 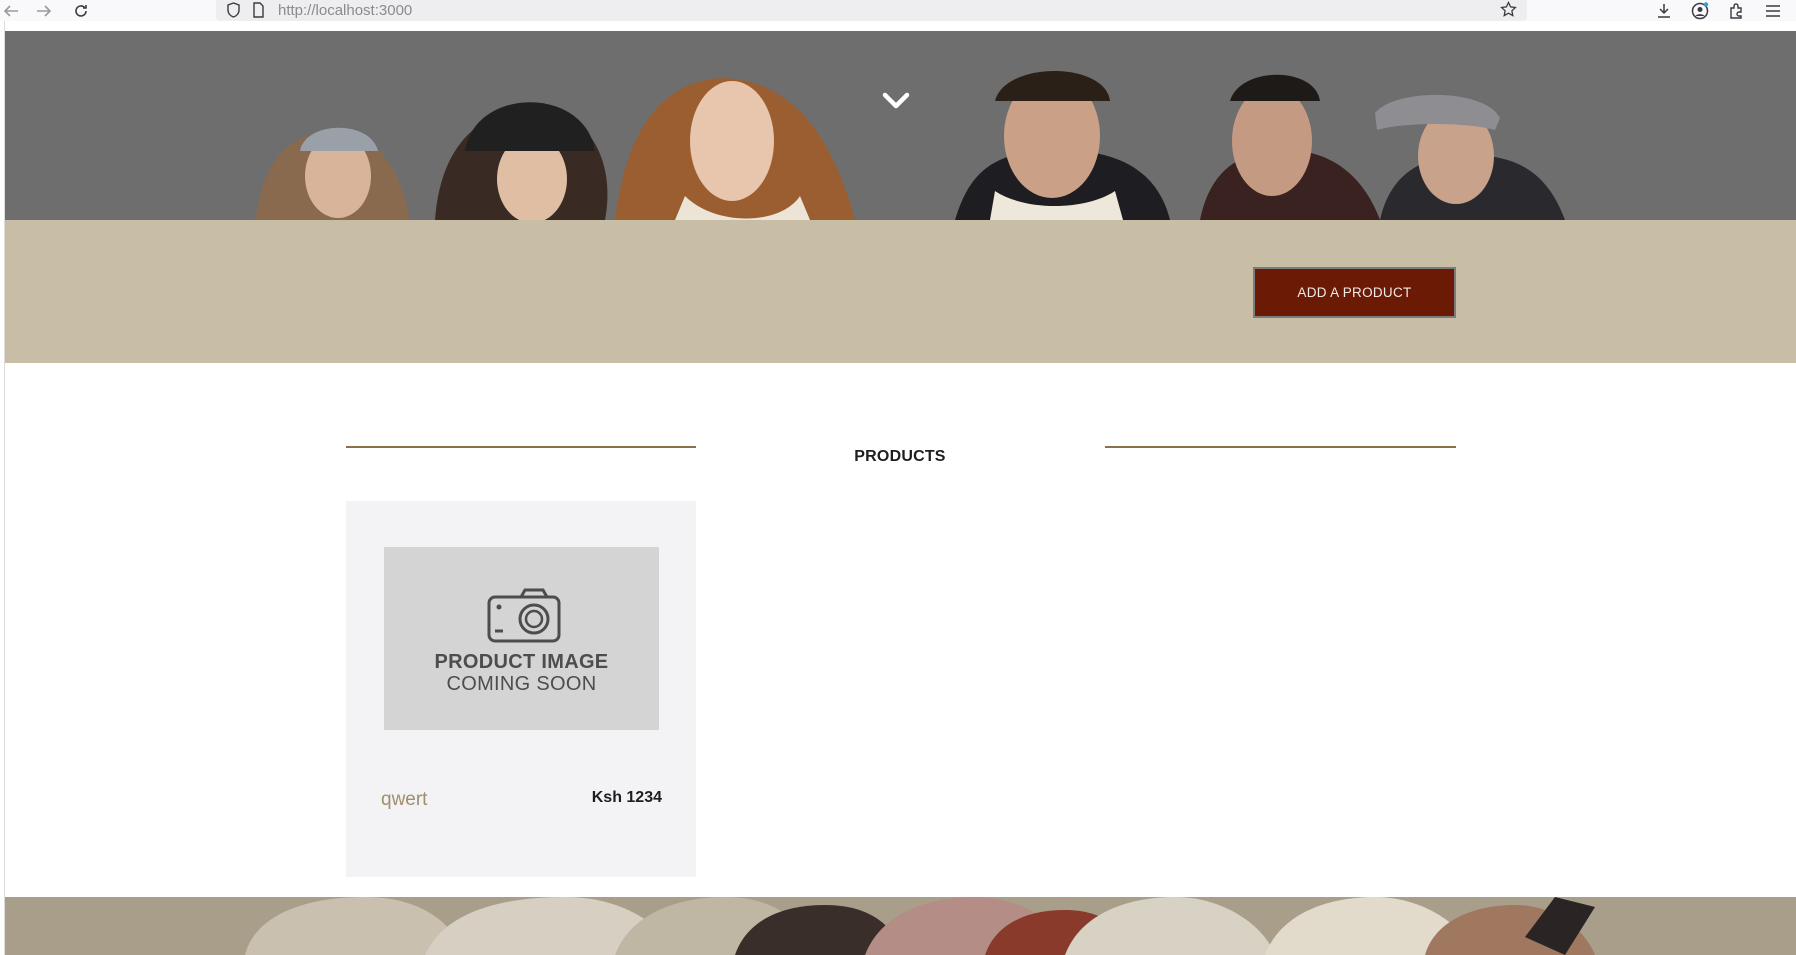 I want to click on action-band, so click(x=900, y=291).